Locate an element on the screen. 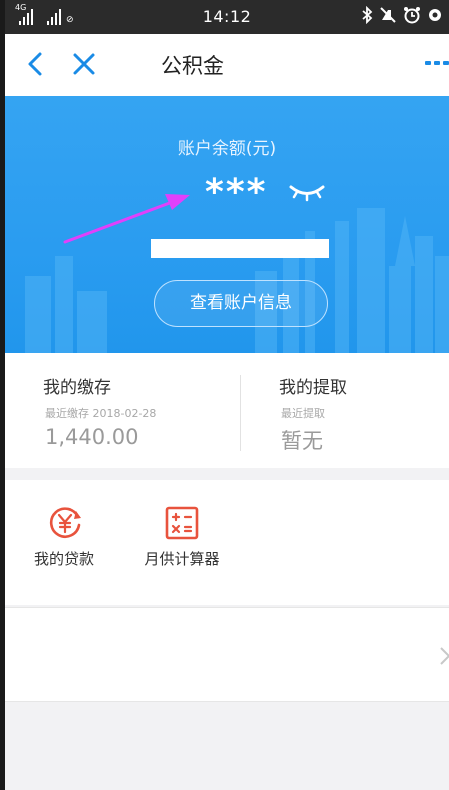 This screenshot has height=790, width=449. deposit-title: 我的缴存 is located at coordinates (77, 388).